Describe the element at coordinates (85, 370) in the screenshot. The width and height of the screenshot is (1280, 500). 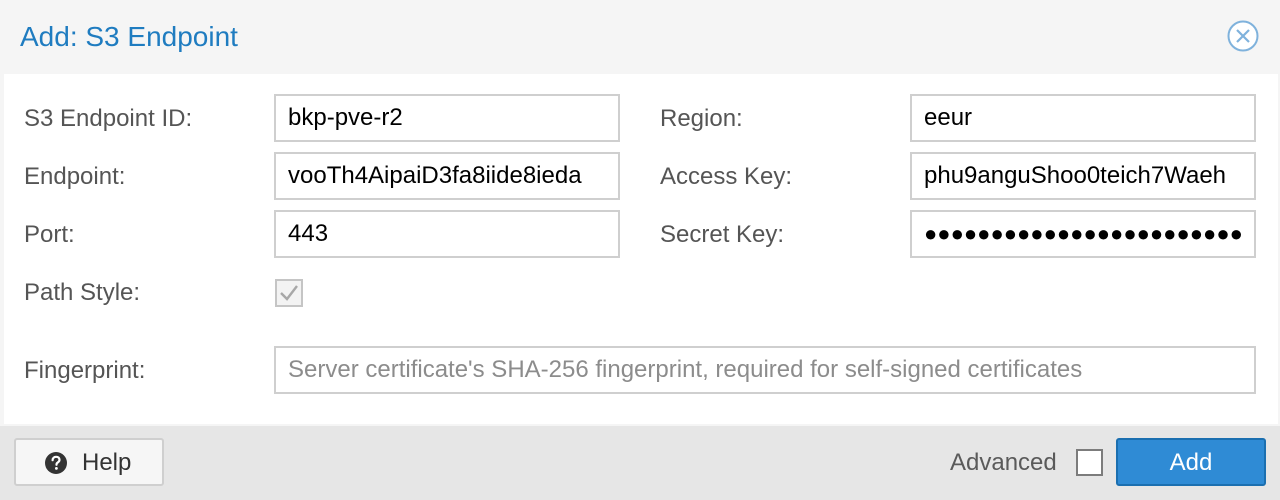
I see `fingerprint-label: Fingerprint:` at that location.